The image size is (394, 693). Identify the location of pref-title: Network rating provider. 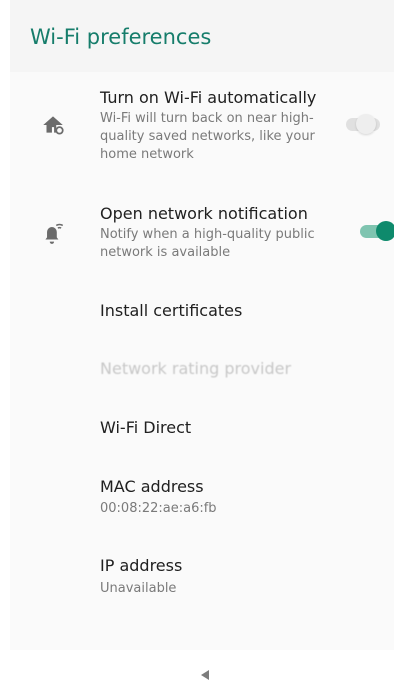
(196, 368).